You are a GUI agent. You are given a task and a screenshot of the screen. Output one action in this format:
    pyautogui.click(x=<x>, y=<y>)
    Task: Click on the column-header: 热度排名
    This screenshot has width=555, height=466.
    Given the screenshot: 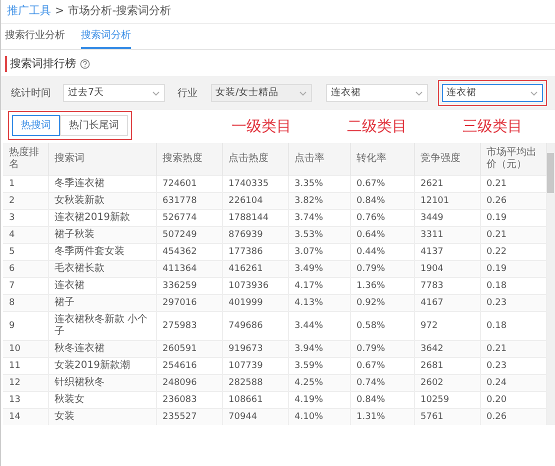 What is the action you would take?
    pyautogui.click(x=25, y=159)
    